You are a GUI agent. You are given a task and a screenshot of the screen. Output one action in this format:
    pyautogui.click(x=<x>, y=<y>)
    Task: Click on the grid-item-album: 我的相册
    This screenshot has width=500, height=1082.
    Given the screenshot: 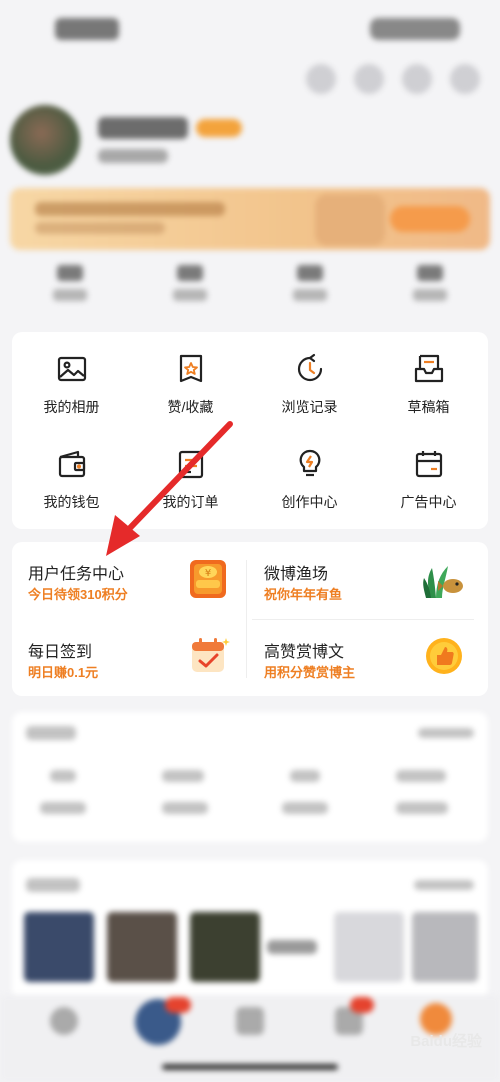 What is the action you would take?
    pyautogui.click(x=71, y=384)
    